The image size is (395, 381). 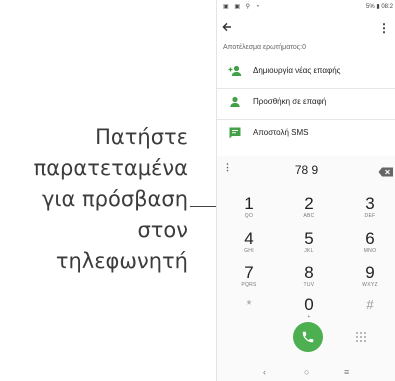 I want to click on dialpad-key-4: 4 GHI, so click(x=249, y=245).